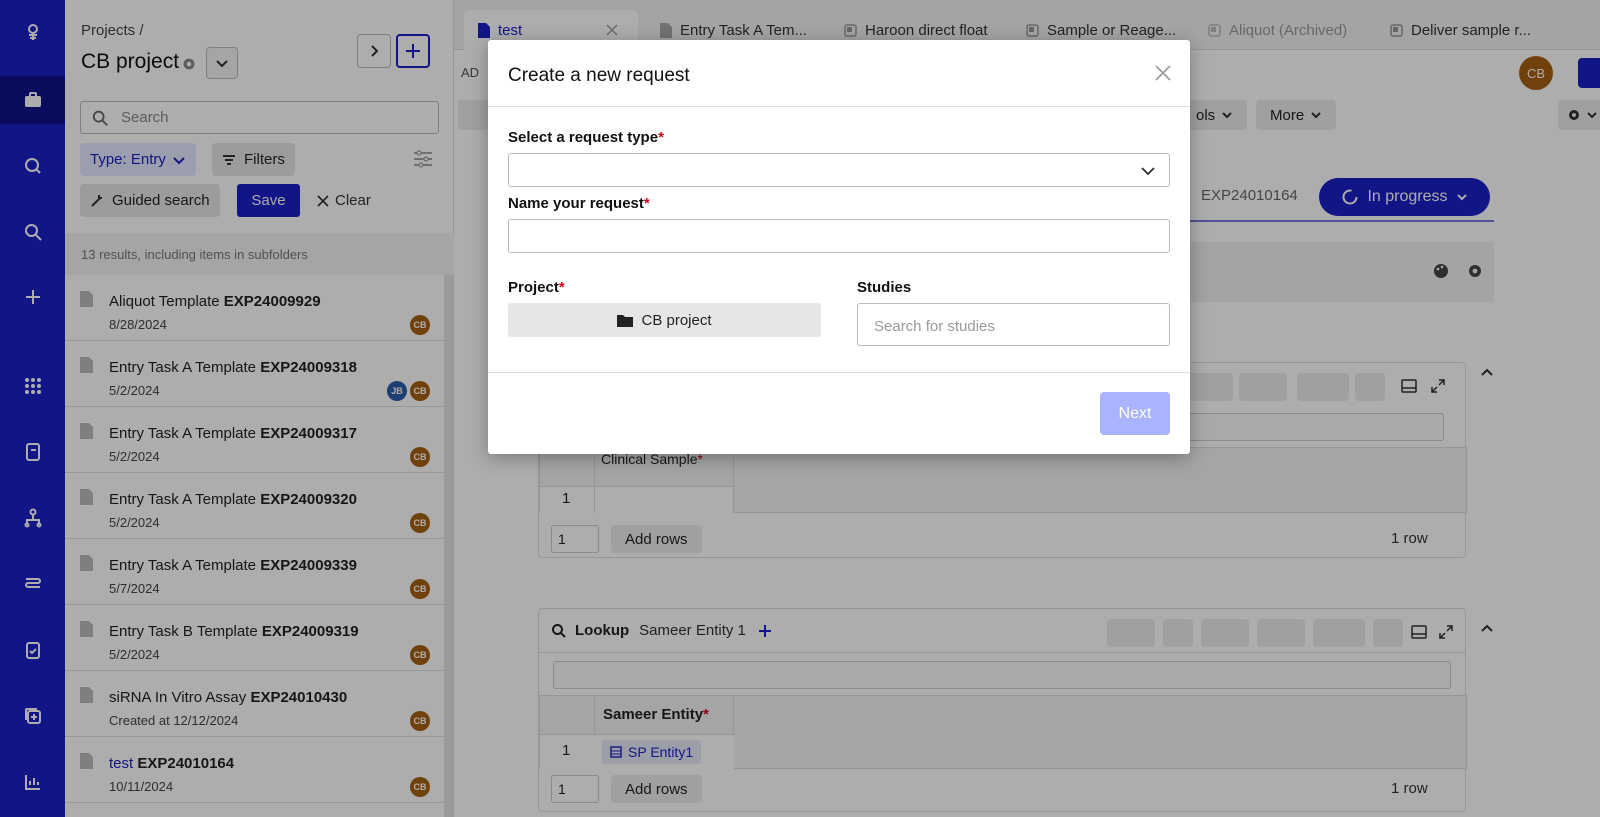 The width and height of the screenshot is (1600, 817). I want to click on project-value: CB project, so click(676, 320).